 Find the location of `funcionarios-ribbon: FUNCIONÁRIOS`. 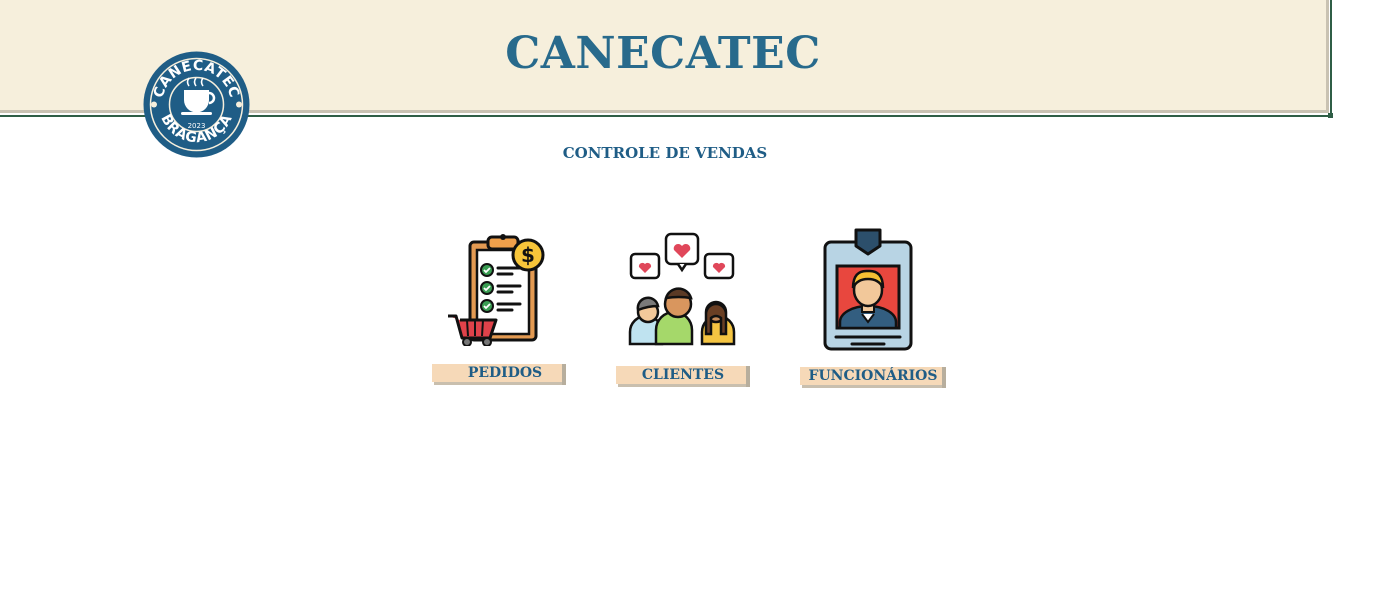

funcionarios-ribbon: FUNCIONÁRIOS is located at coordinates (873, 378).